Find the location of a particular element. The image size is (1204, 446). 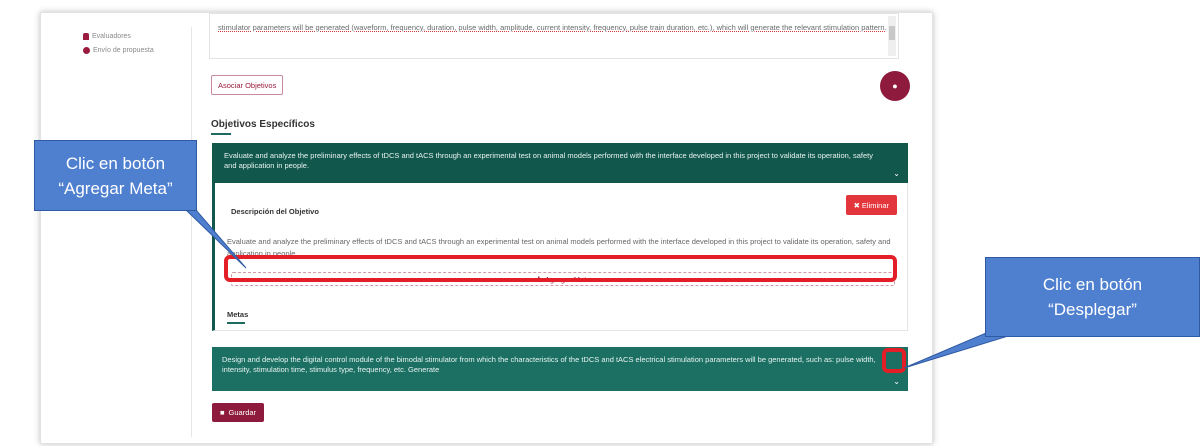

chevron-down-icon: ⌄ is located at coordinates (896, 174).